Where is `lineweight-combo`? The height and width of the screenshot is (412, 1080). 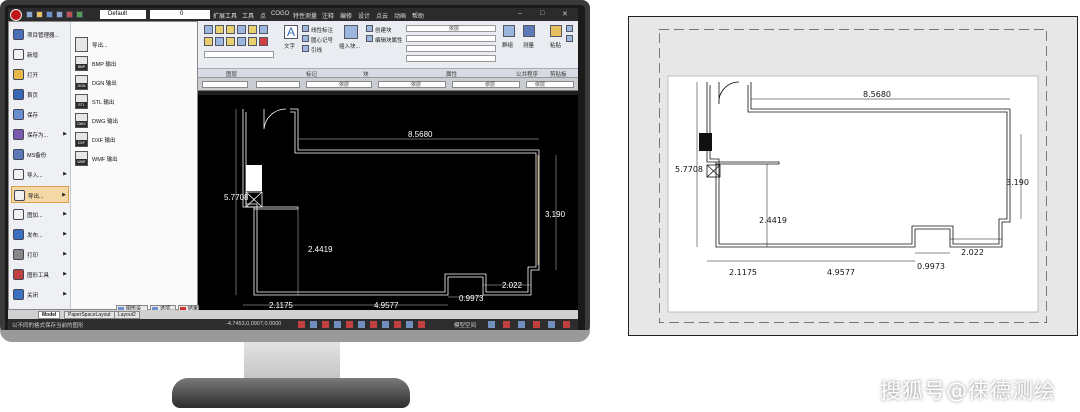 lineweight-combo is located at coordinates (451, 48).